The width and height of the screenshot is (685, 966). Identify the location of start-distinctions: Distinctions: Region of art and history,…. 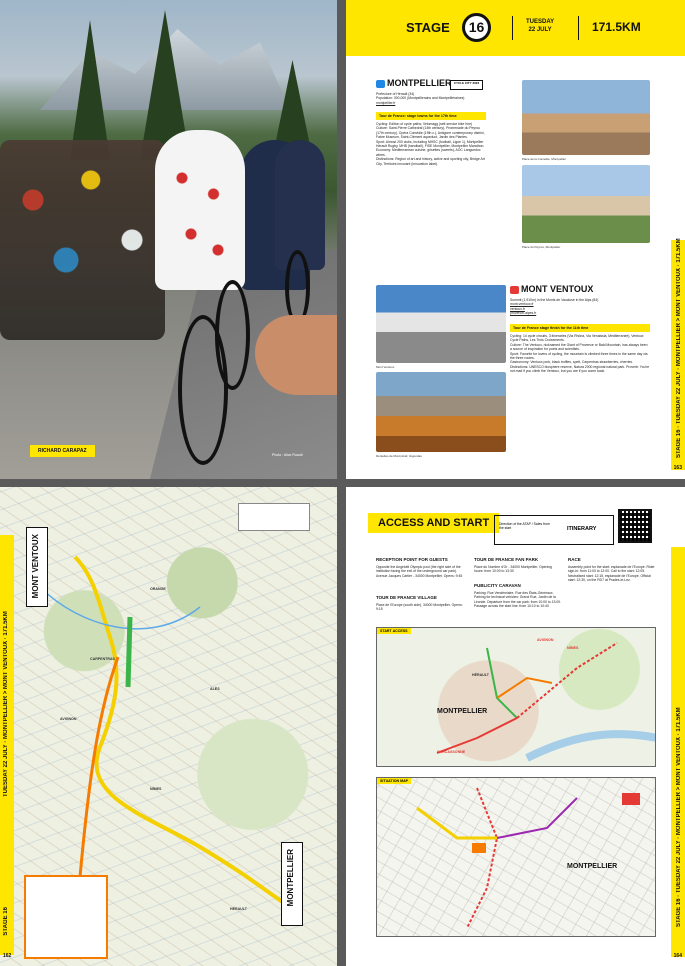
(430, 161).